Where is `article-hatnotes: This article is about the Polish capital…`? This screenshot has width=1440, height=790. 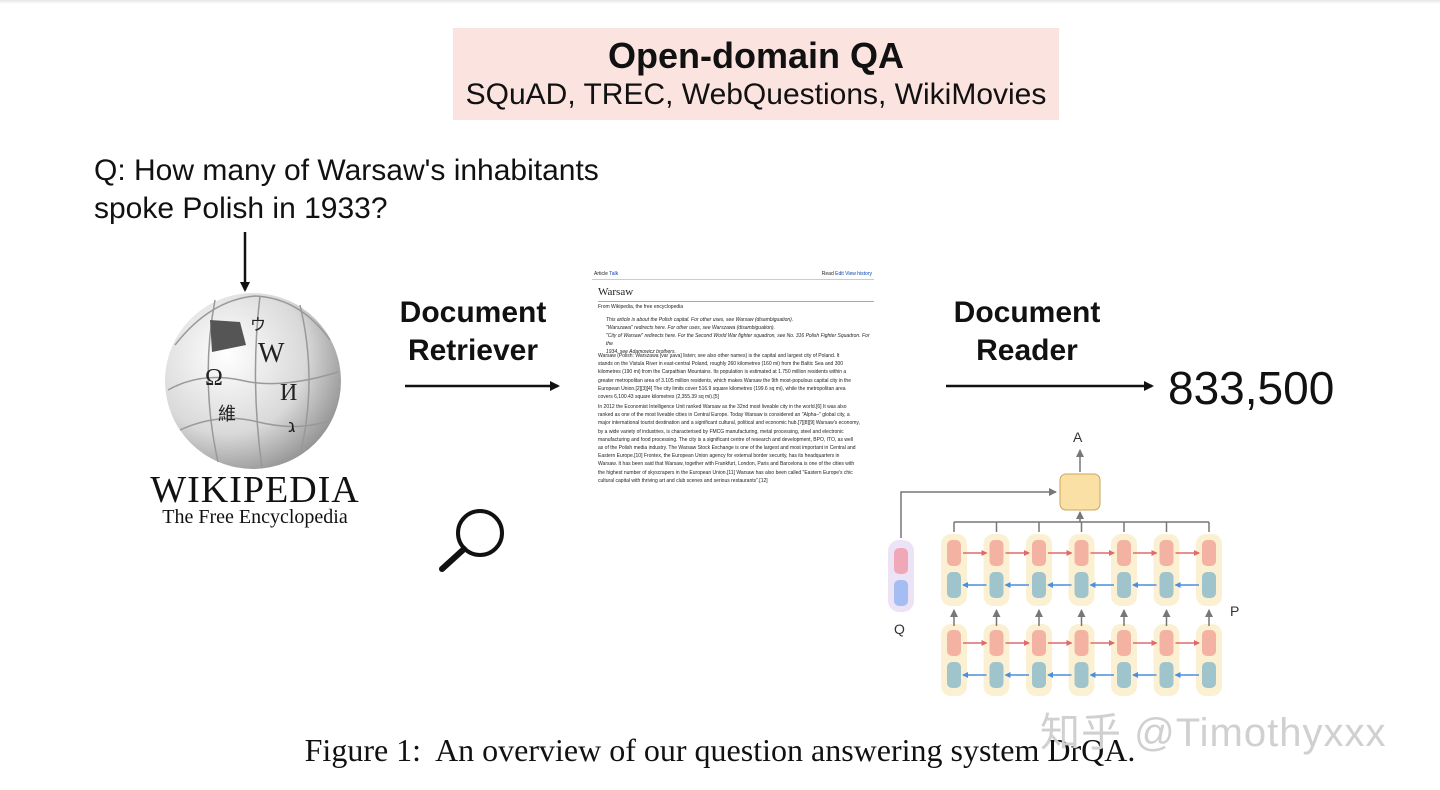 article-hatnotes: This article is about the Polish capital… is located at coordinates (738, 336).